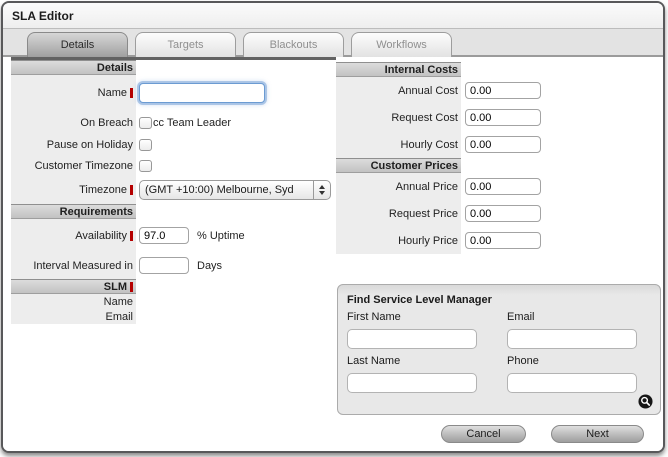  I want to click on requirements-section-row: Requirements, so click(173, 211).